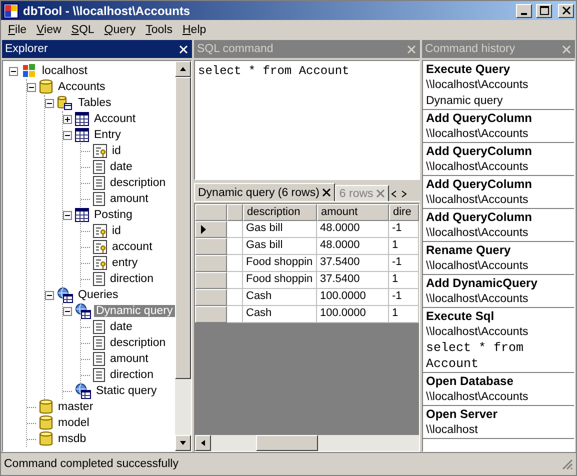 This screenshot has width=577, height=476. Describe the element at coordinates (404, 280) in the screenshot. I see `table-cell: 1` at that location.